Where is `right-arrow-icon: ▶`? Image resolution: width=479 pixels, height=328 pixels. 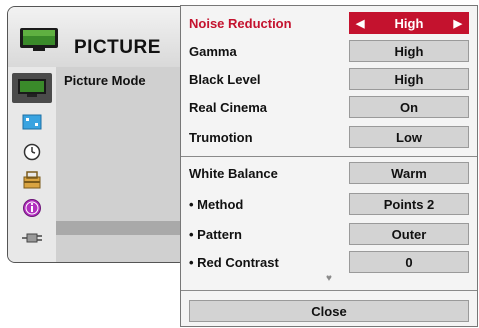
right-arrow-icon: ▶ is located at coordinates (458, 24).